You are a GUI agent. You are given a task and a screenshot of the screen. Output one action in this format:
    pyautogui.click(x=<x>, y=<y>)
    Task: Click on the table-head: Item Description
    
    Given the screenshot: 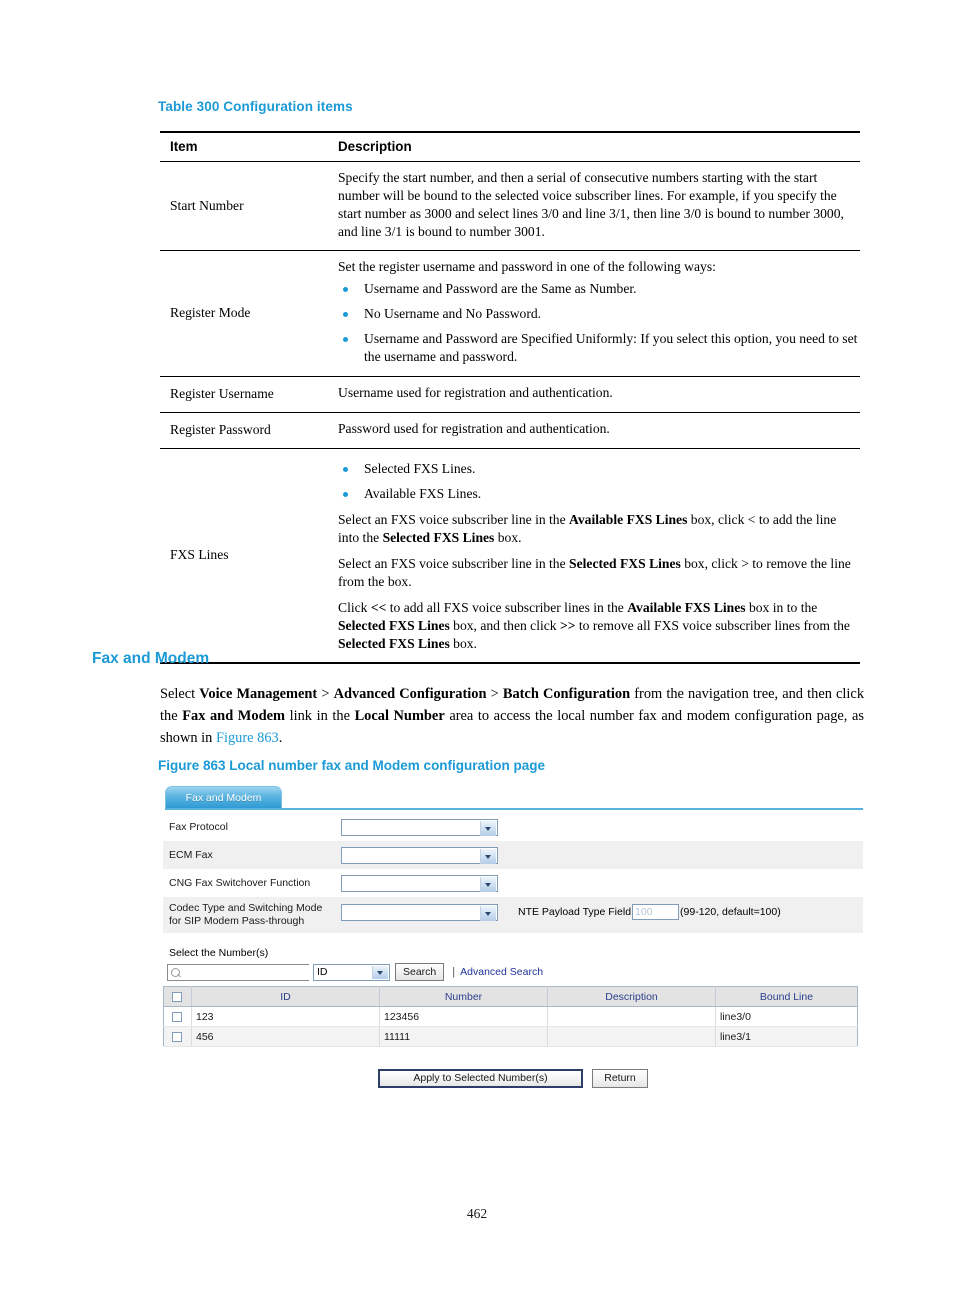 What is the action you would take?
    pyautogui.click(x=510, y=146)
    